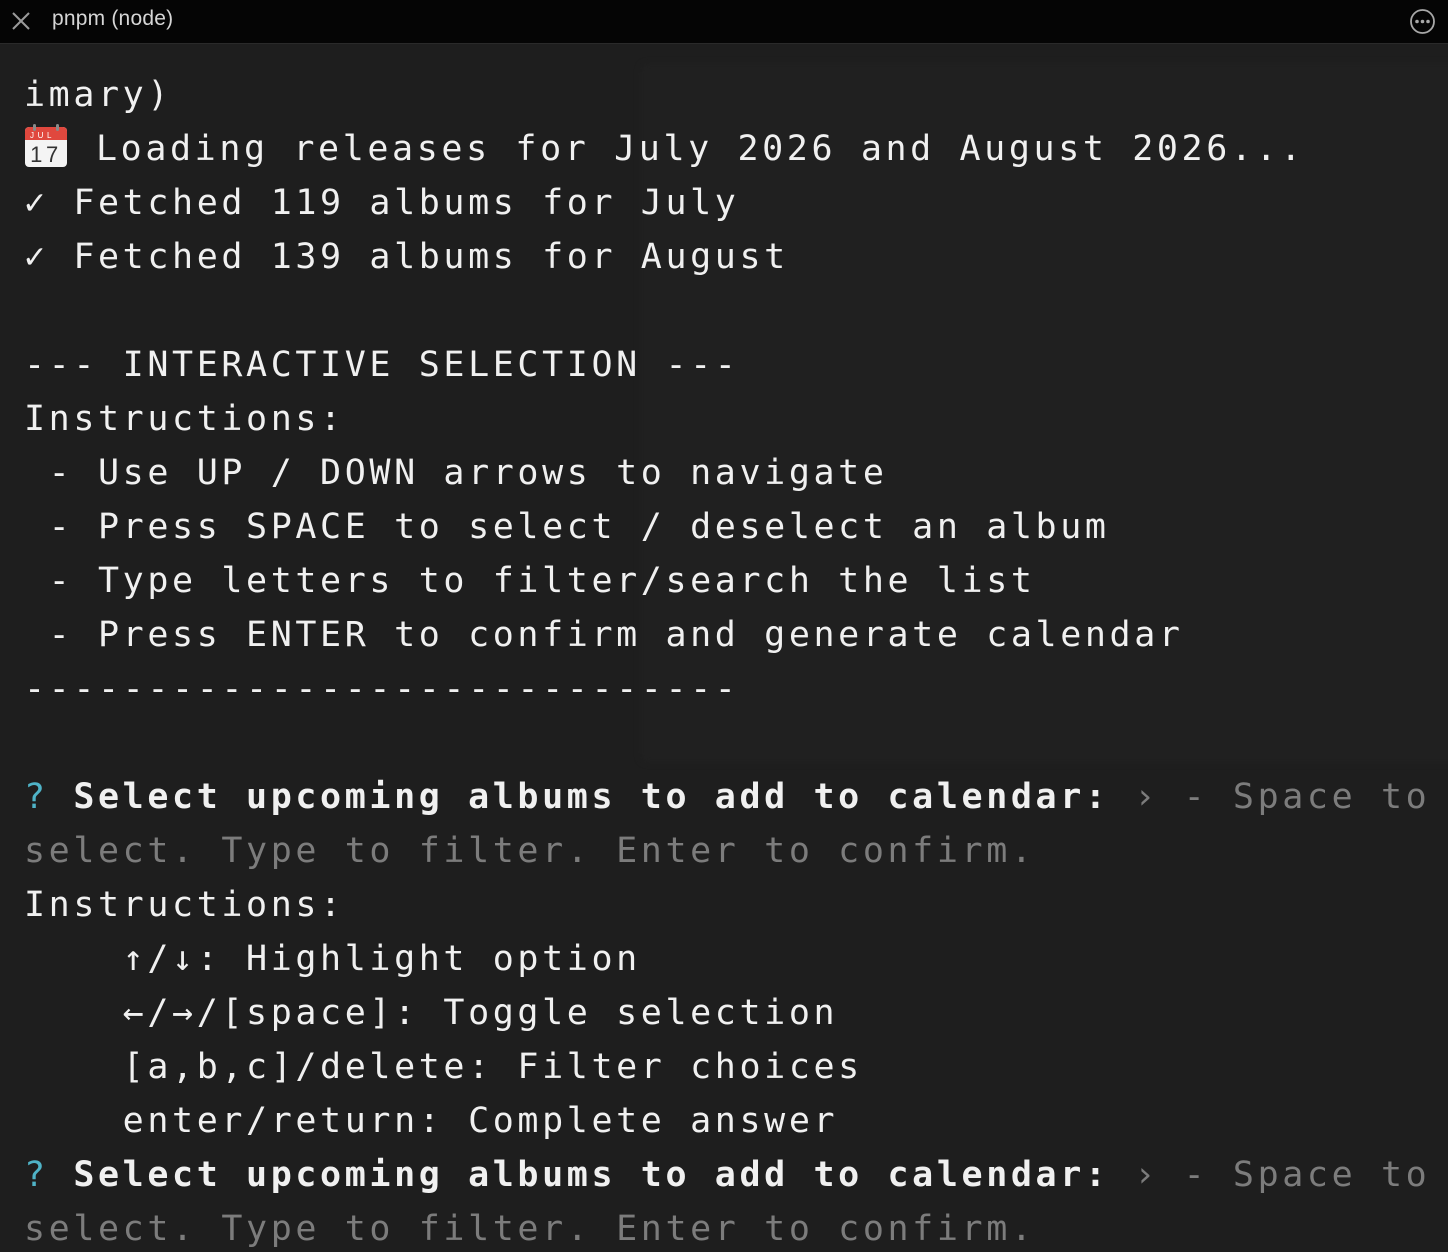 The width and height of the screenshot is (1448, 1252). What do you see at coordinates (406, 257) in the screenshot?
I see `output-line-fetched-august: ✓ Fetched 139 albums for August` at bounding box center [406, 257].